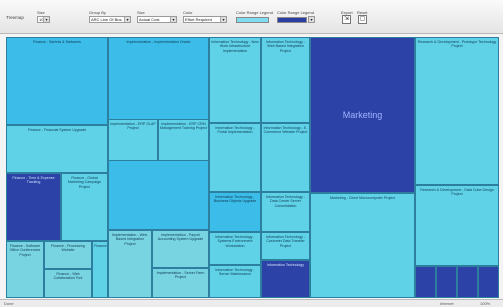 This screenshot has height=307, width=503. Describe the element at coordinates (188, 12) in the screenshot. I see `color-label: Color` at that location.